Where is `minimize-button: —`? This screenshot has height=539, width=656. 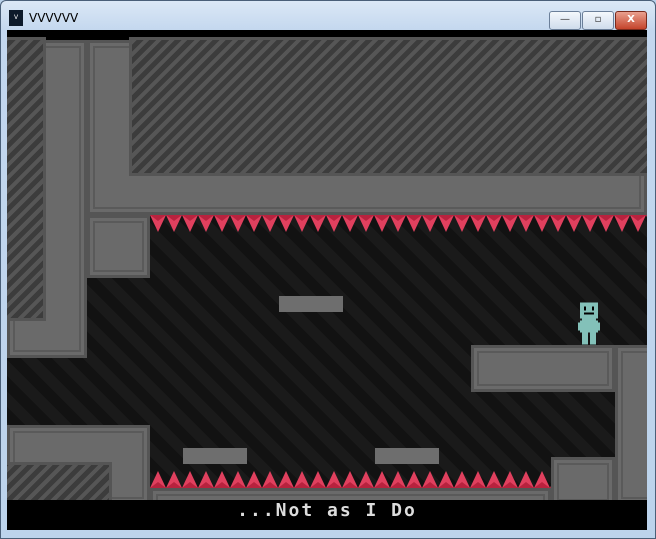
minimize-button: — is located at coordinates (565, 20).